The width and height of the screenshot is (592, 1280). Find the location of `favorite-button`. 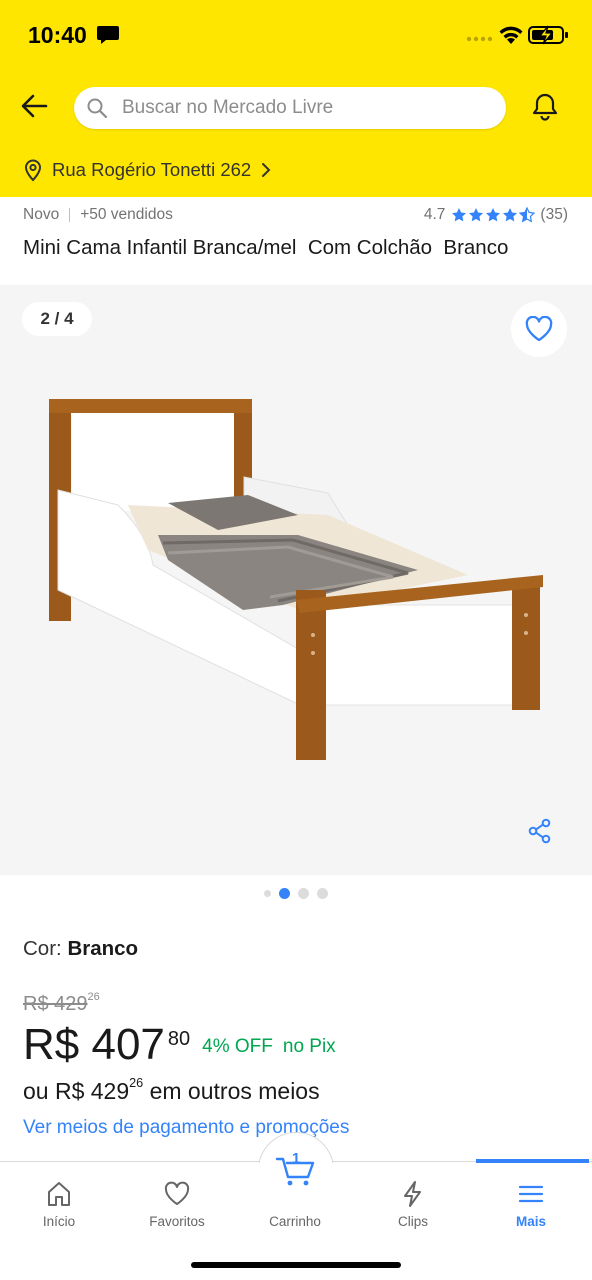

favorite-button is located at coordinates (539, 329).